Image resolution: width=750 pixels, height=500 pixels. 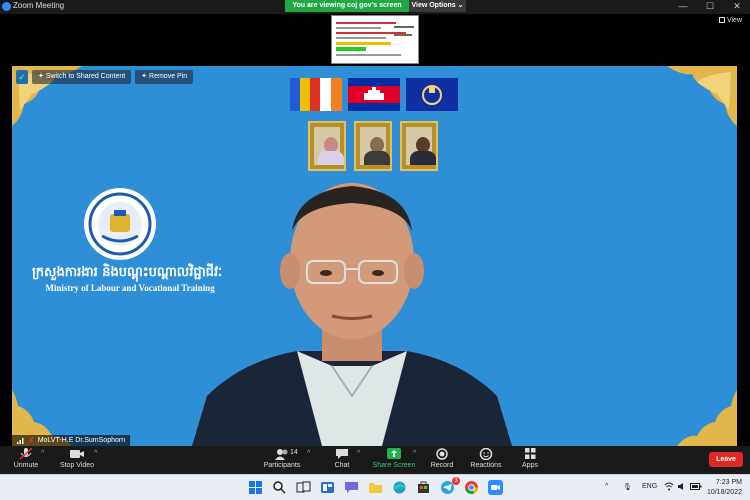 I want to click on unmute-button: Unmute, so click(x=26, y=458).